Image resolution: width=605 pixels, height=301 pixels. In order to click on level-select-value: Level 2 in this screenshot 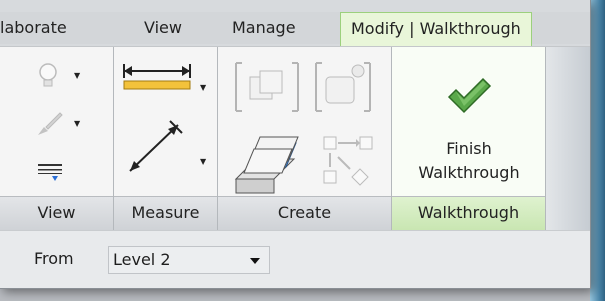, I will do `click(142, 259)`.